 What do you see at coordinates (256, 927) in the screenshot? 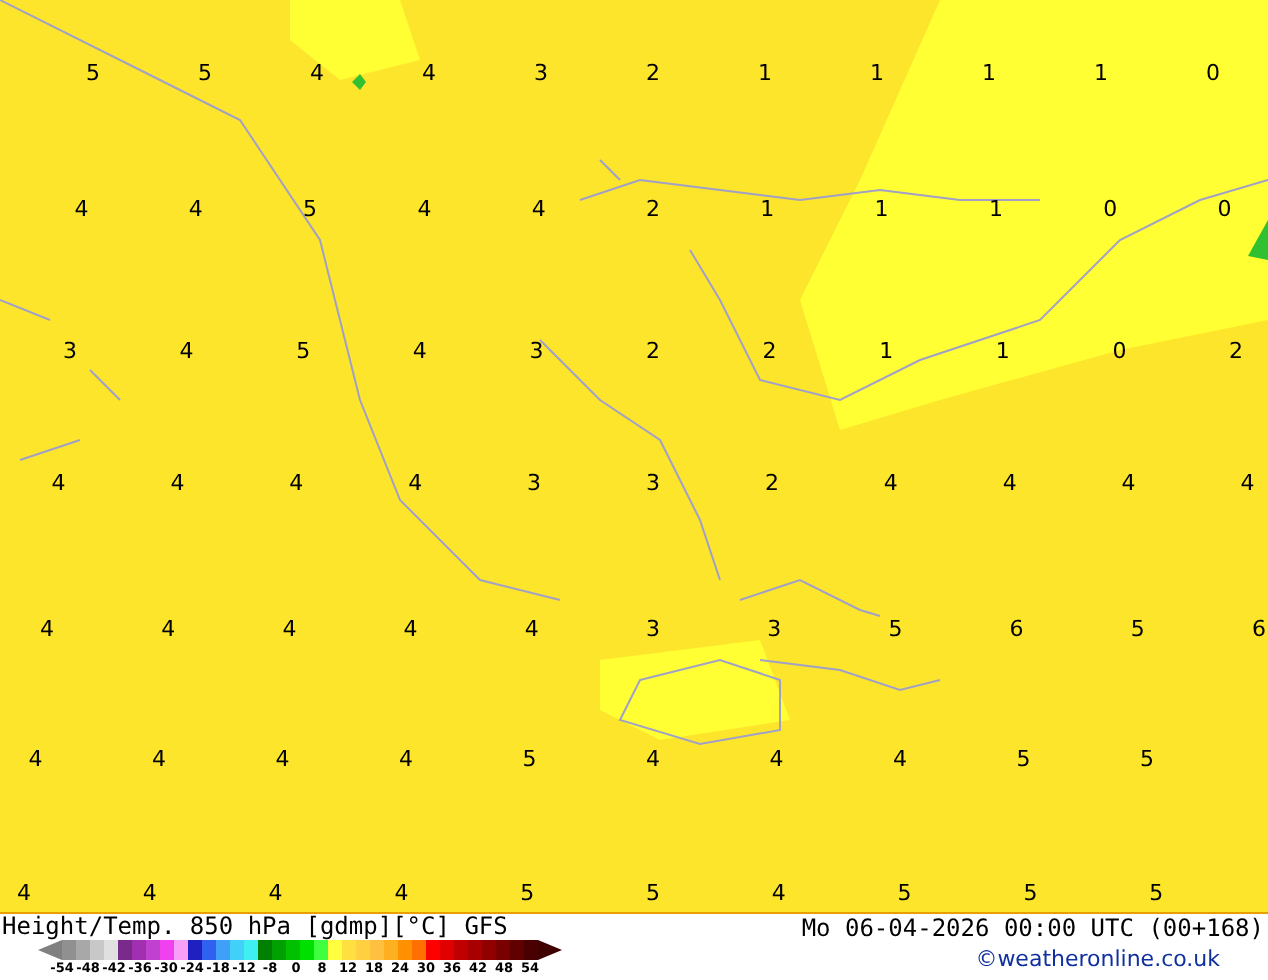
I see `chart-title: Height/Temp. 850 hPa [gdmp][°C] GFS` at bounding box center [256, 927].